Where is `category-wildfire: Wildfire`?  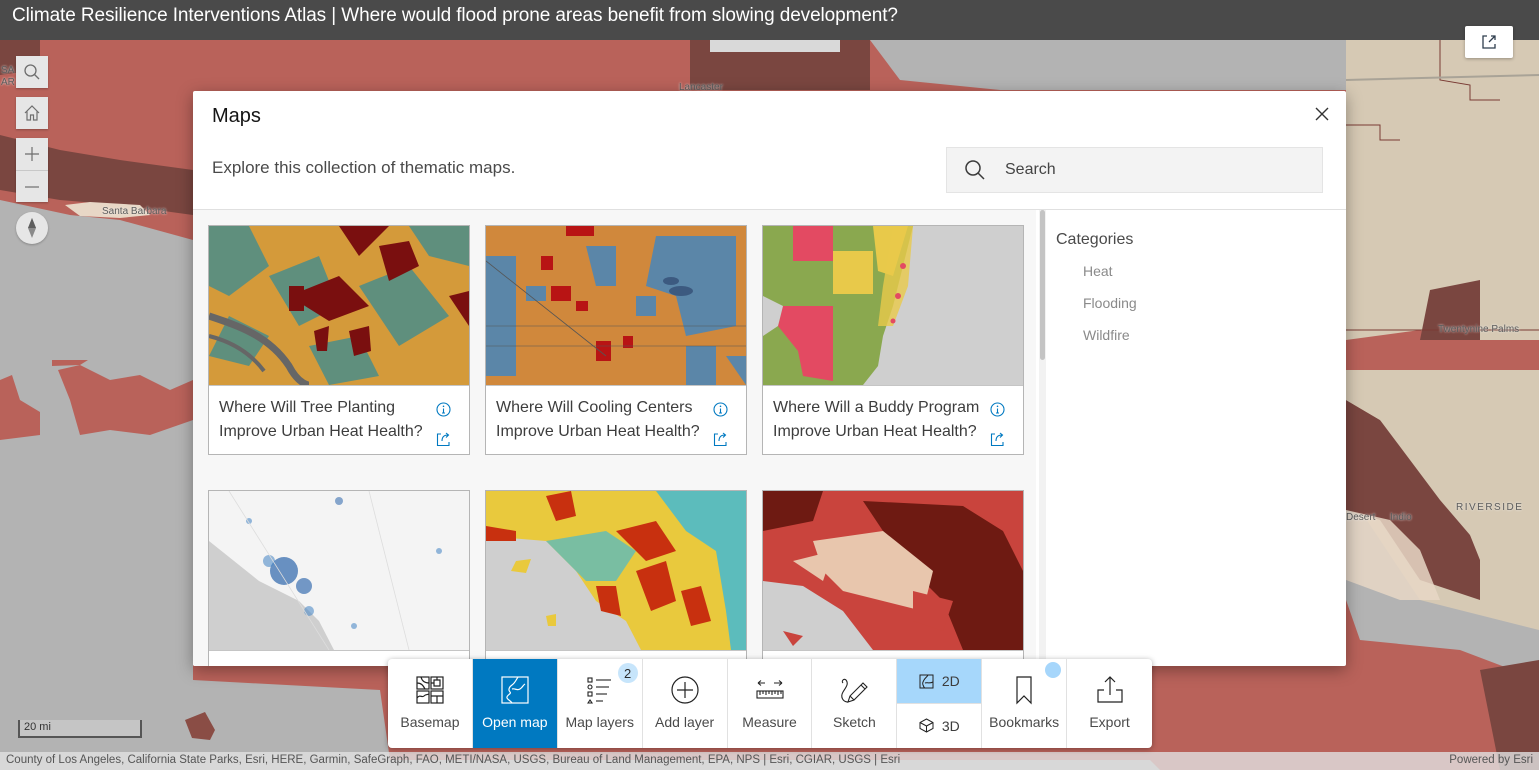 category-wildfire: Wildfire is located at coordinates (1110, 341).